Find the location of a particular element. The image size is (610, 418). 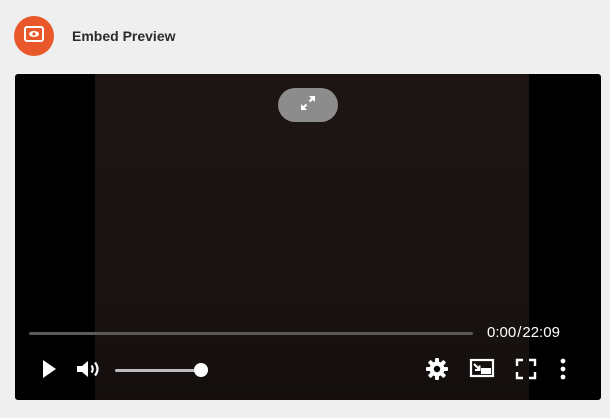

progress-bar is located at coordinates (251, 333).